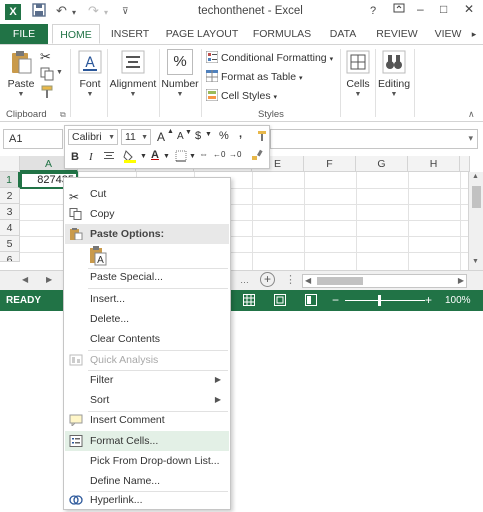 The image size is (483, 512). What do you see at coordinates (90, 73) in the screenshot?
I see `font-group-button: A Font ▼` at bounding box center [90, 73].